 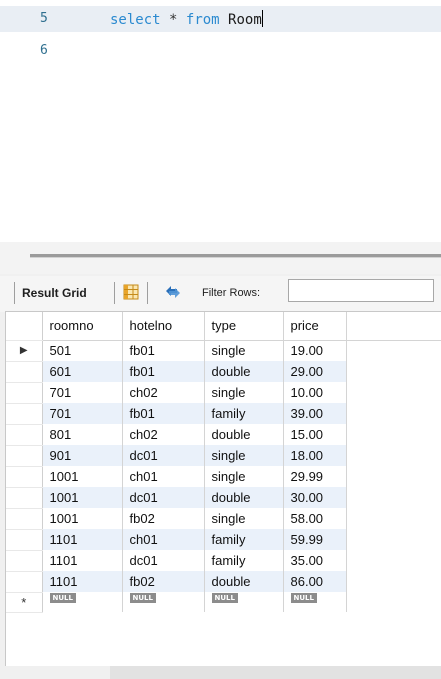 What do you see at coordinates (82, 371) in the screenshot?
I see `cell-roomno: 601` at bounding box center [82, 371].